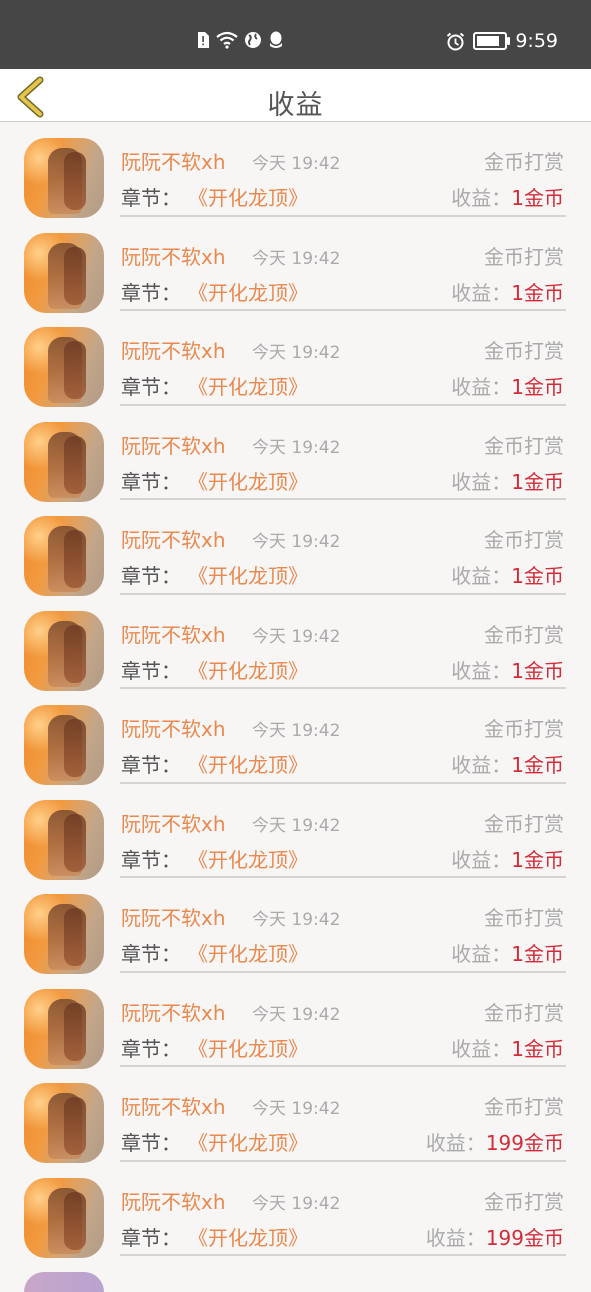 This screenshot has width=591, height=1292. What do you see at coordinates (492, 41) in the screenshot?
I see `battery-icon` at bounding box center [492, 41].